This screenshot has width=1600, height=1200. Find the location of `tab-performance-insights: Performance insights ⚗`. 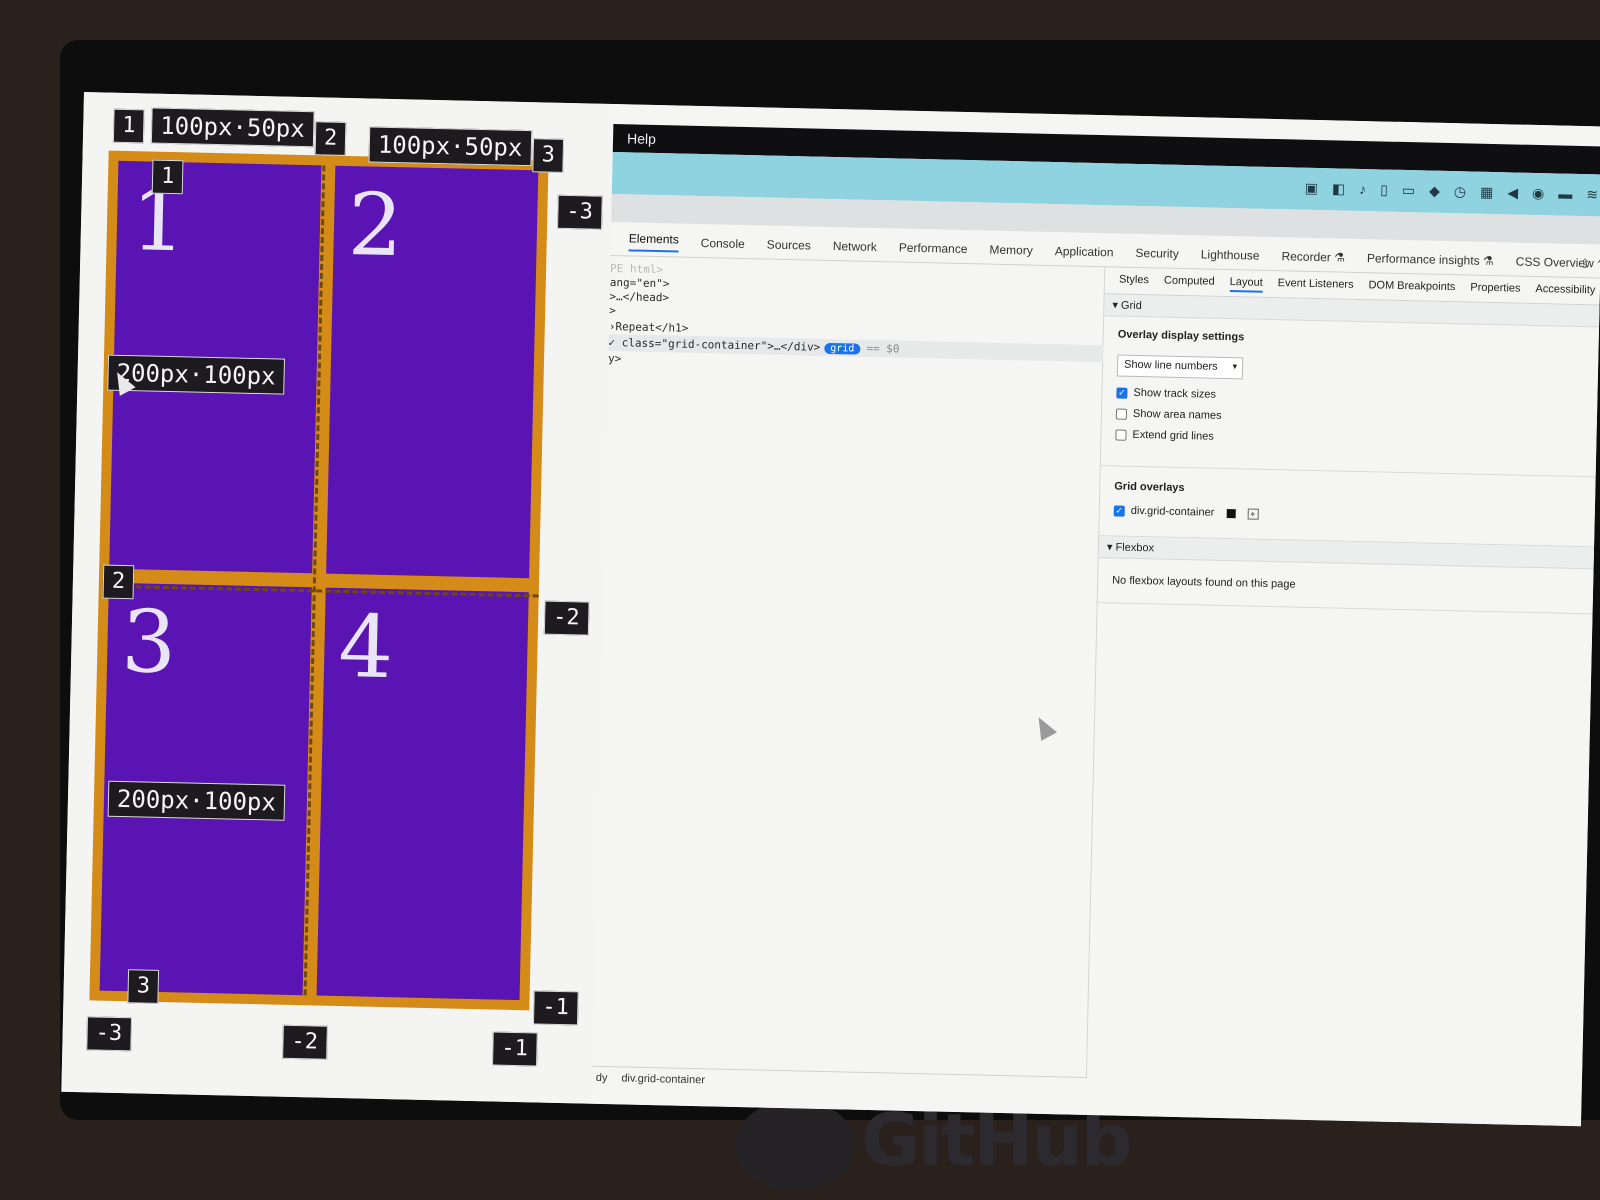

tab-performance-insights: Performance insights ⚗ is located at coordinates (1430, 259).